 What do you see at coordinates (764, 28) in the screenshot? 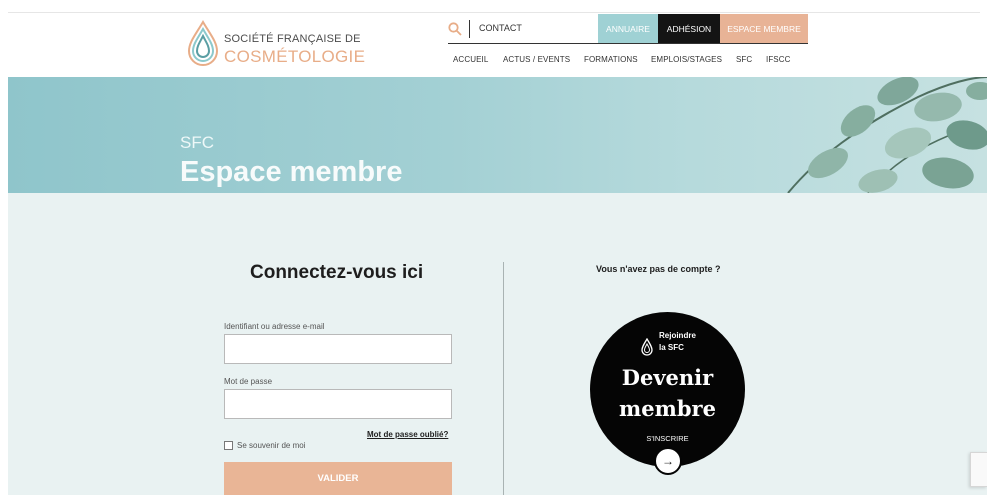
I see `tab-espace-membre: ESPACE MEMBRE` at bounding box center [764, 28].